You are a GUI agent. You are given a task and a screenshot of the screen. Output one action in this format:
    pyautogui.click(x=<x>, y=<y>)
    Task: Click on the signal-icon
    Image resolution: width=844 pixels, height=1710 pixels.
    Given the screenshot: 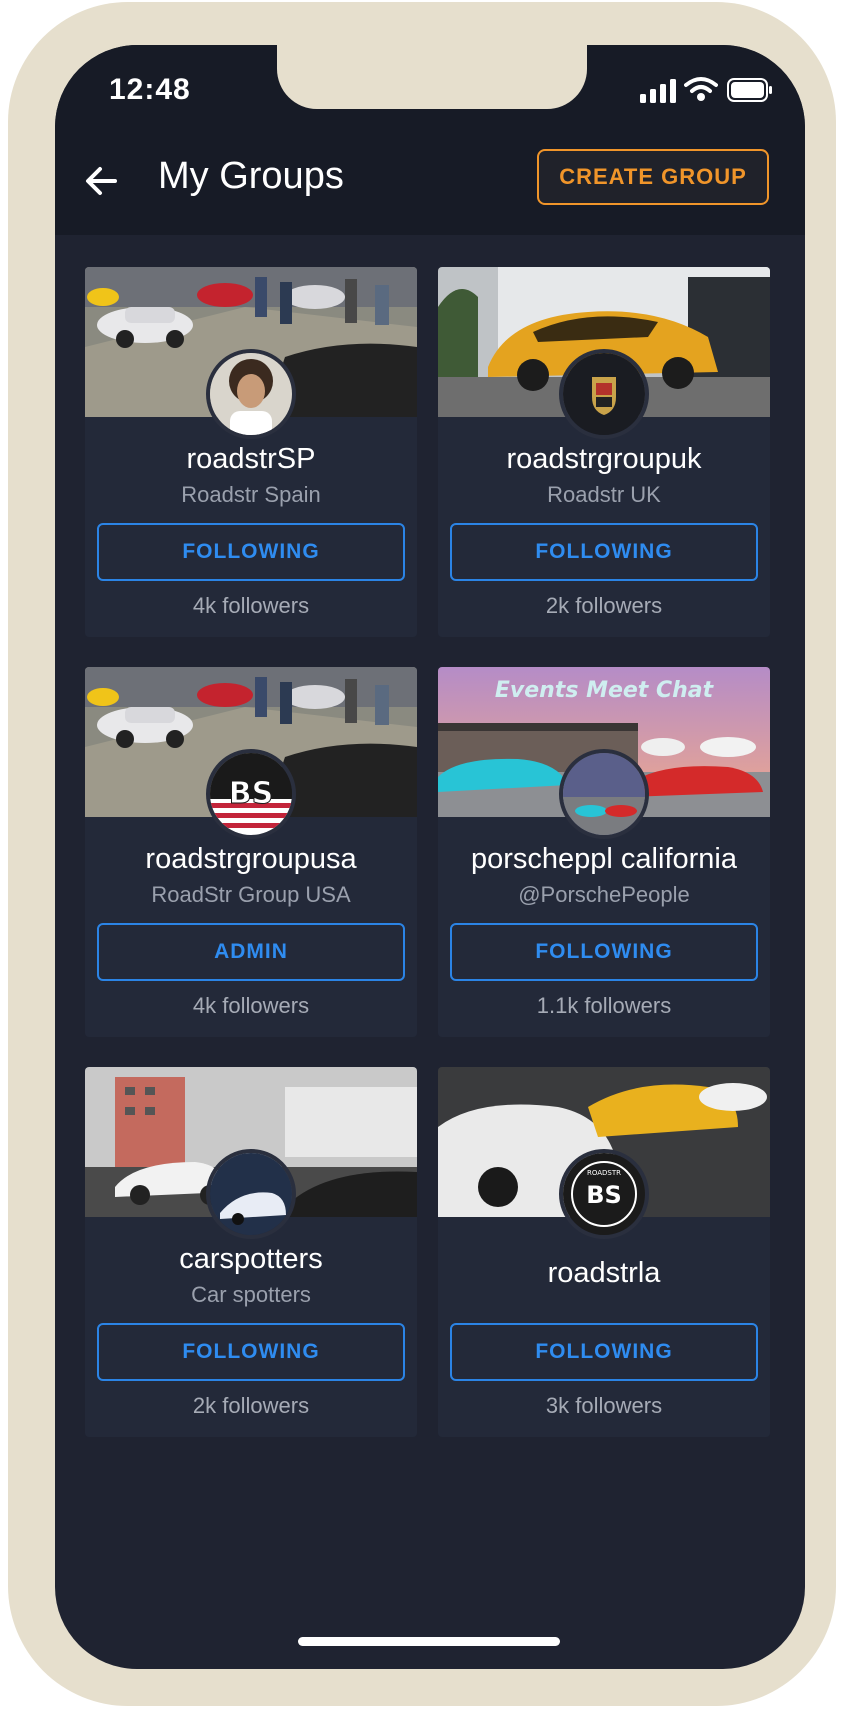 What is the action you would take?
    pyautogui.click(x=658, y=91)
    